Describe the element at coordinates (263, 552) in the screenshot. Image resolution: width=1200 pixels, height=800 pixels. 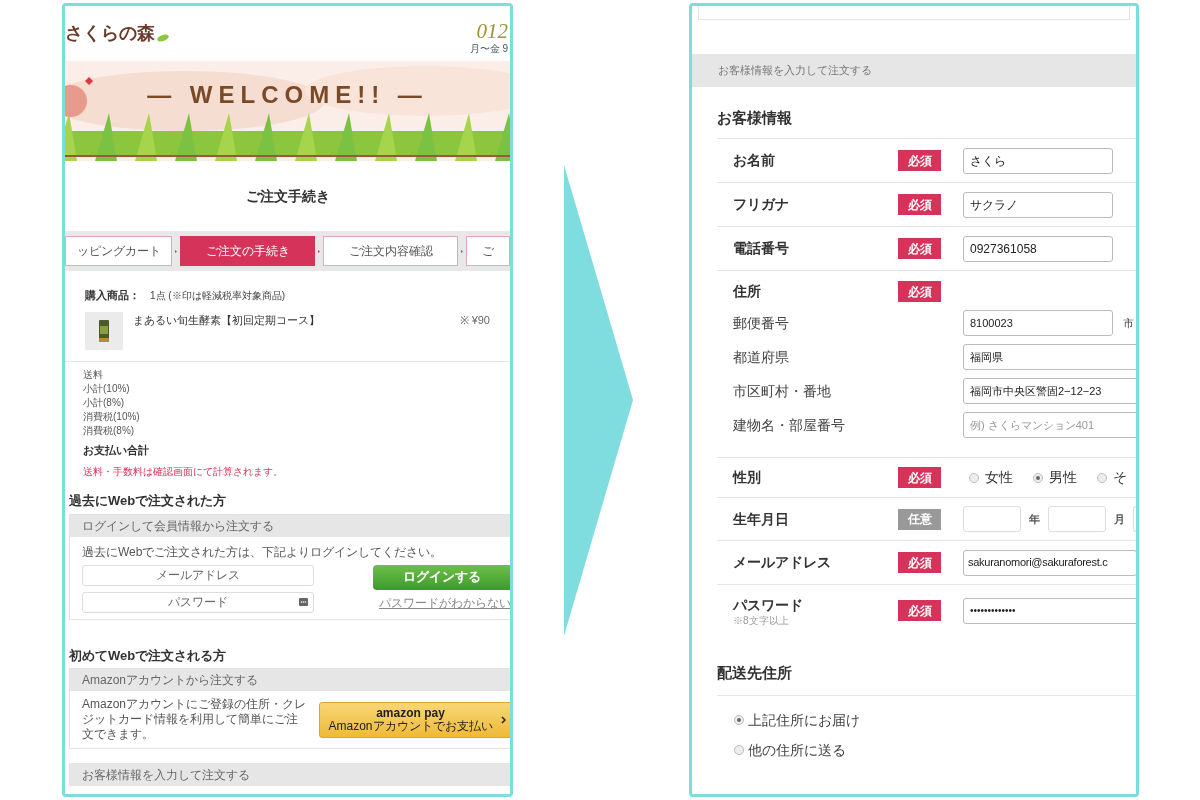
I see `login-instructions: 過去にWebでご注文された方は、下記よりログインしてください。` at that location.